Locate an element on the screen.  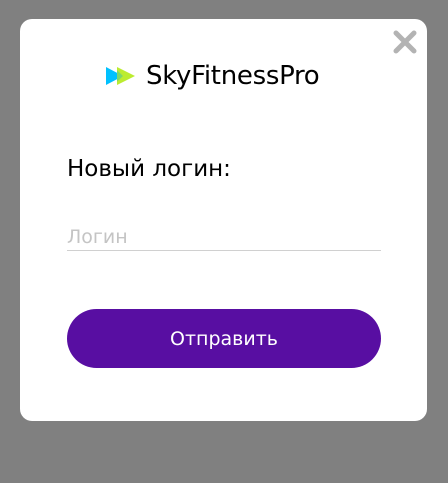
close-icon is located at coordinates (405, 42).